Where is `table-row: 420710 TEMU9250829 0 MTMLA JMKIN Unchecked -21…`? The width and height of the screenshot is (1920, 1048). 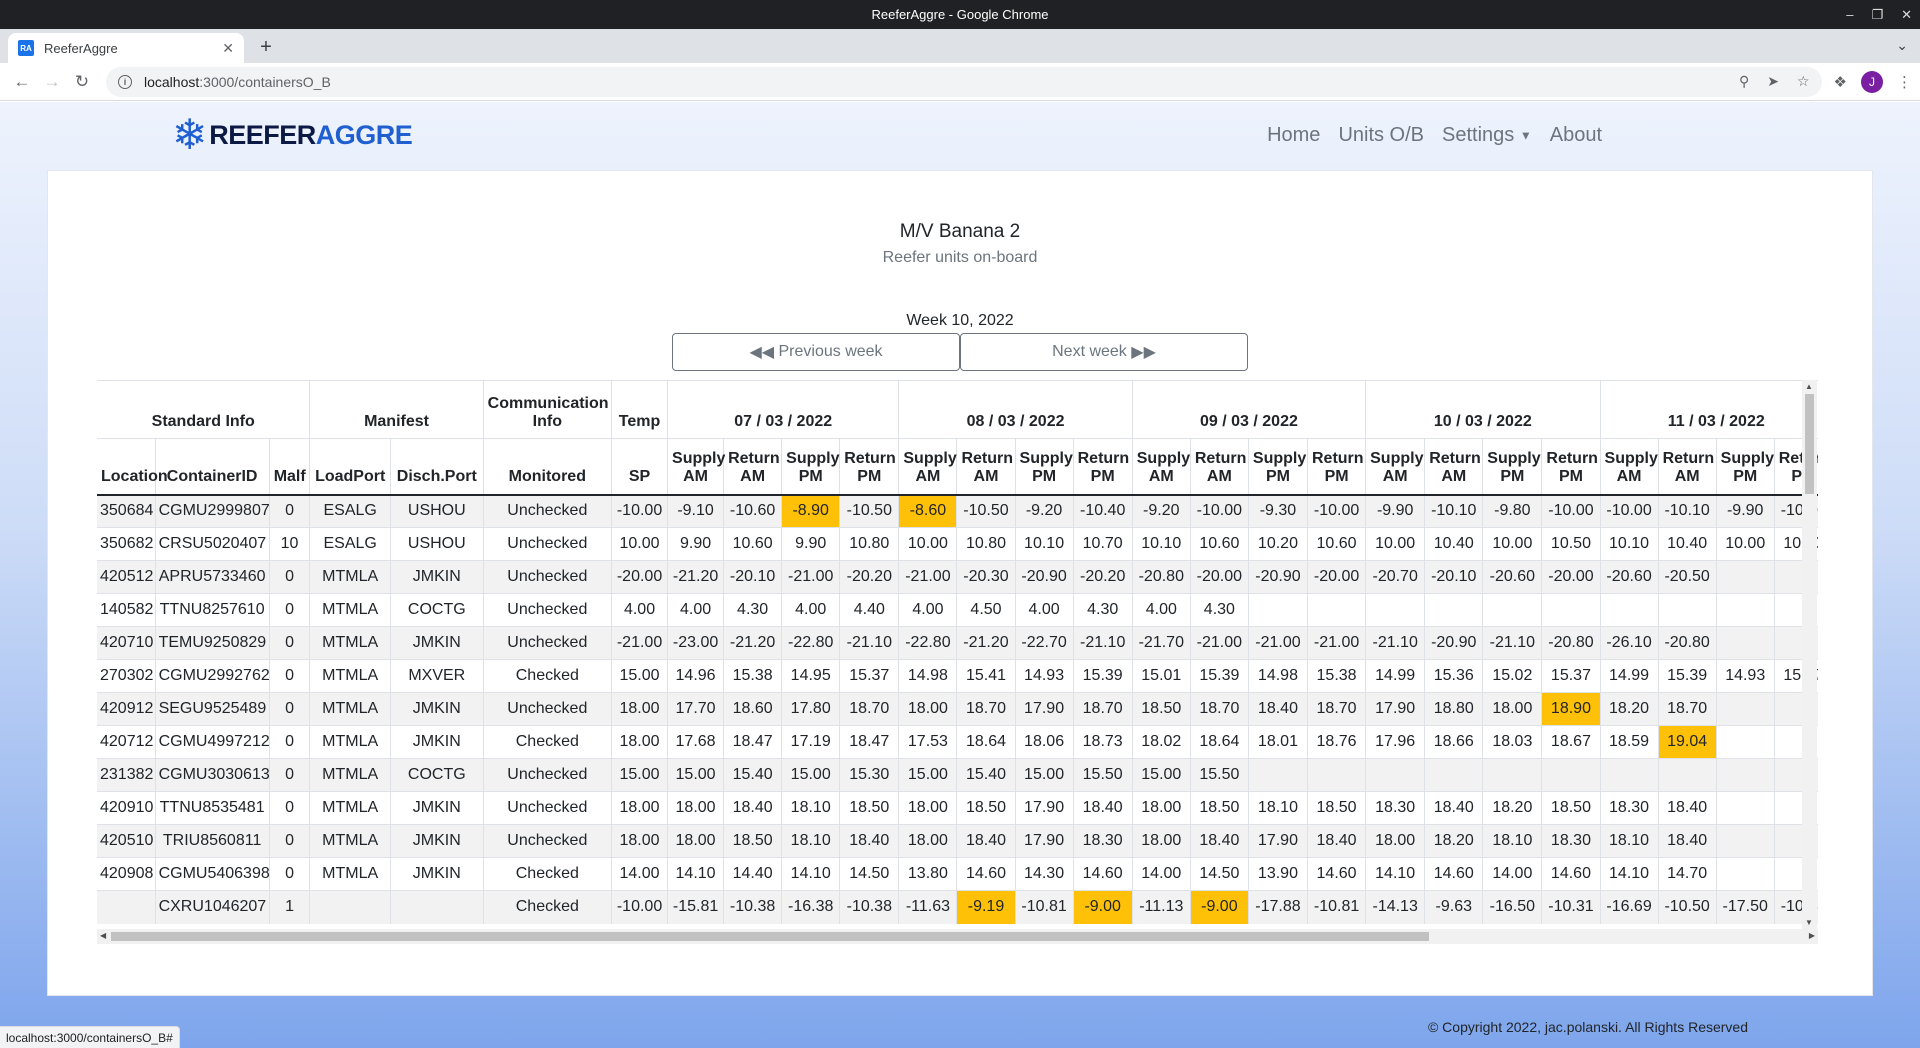
table-row: 420710 TEMU9250829 0 MTMLA JMKIN Unchecked -21… is located at coordinates (957, 643).